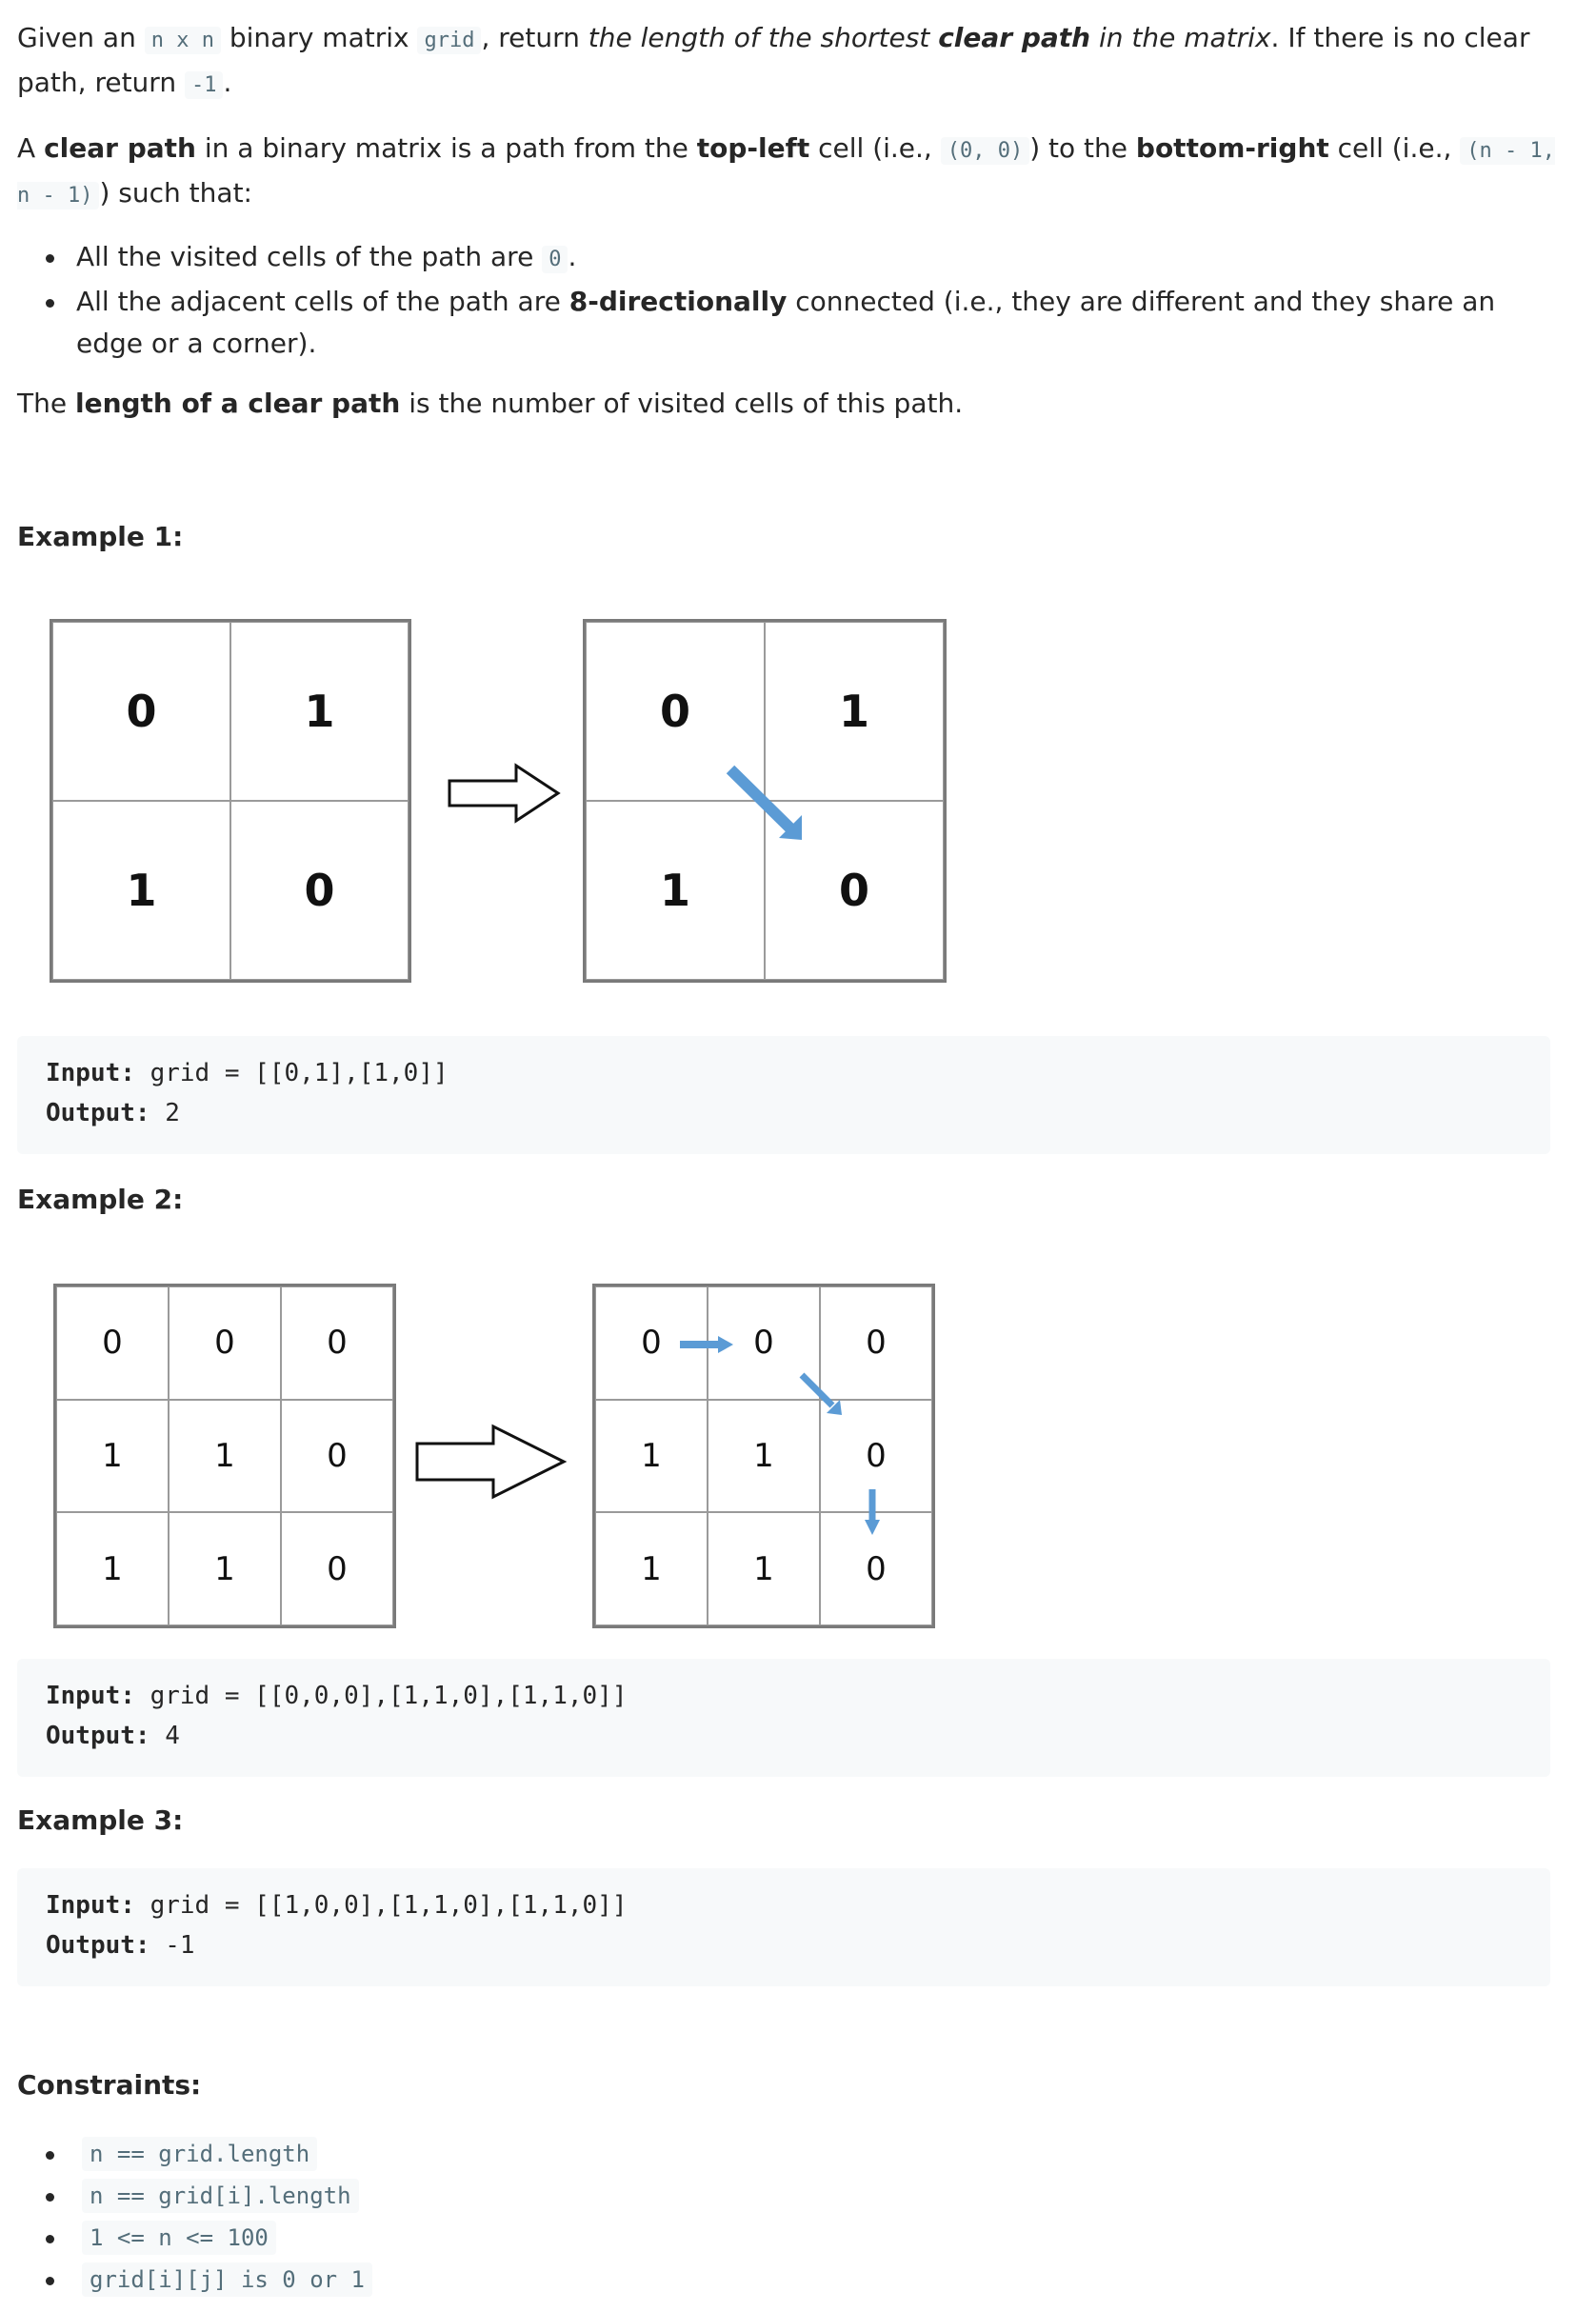 This screenshot has width=1596, height=2312. What do you see at coordinates (204, 85) in the screenshot?
I see `inline-code: -1` at bounding box center [204, 85].